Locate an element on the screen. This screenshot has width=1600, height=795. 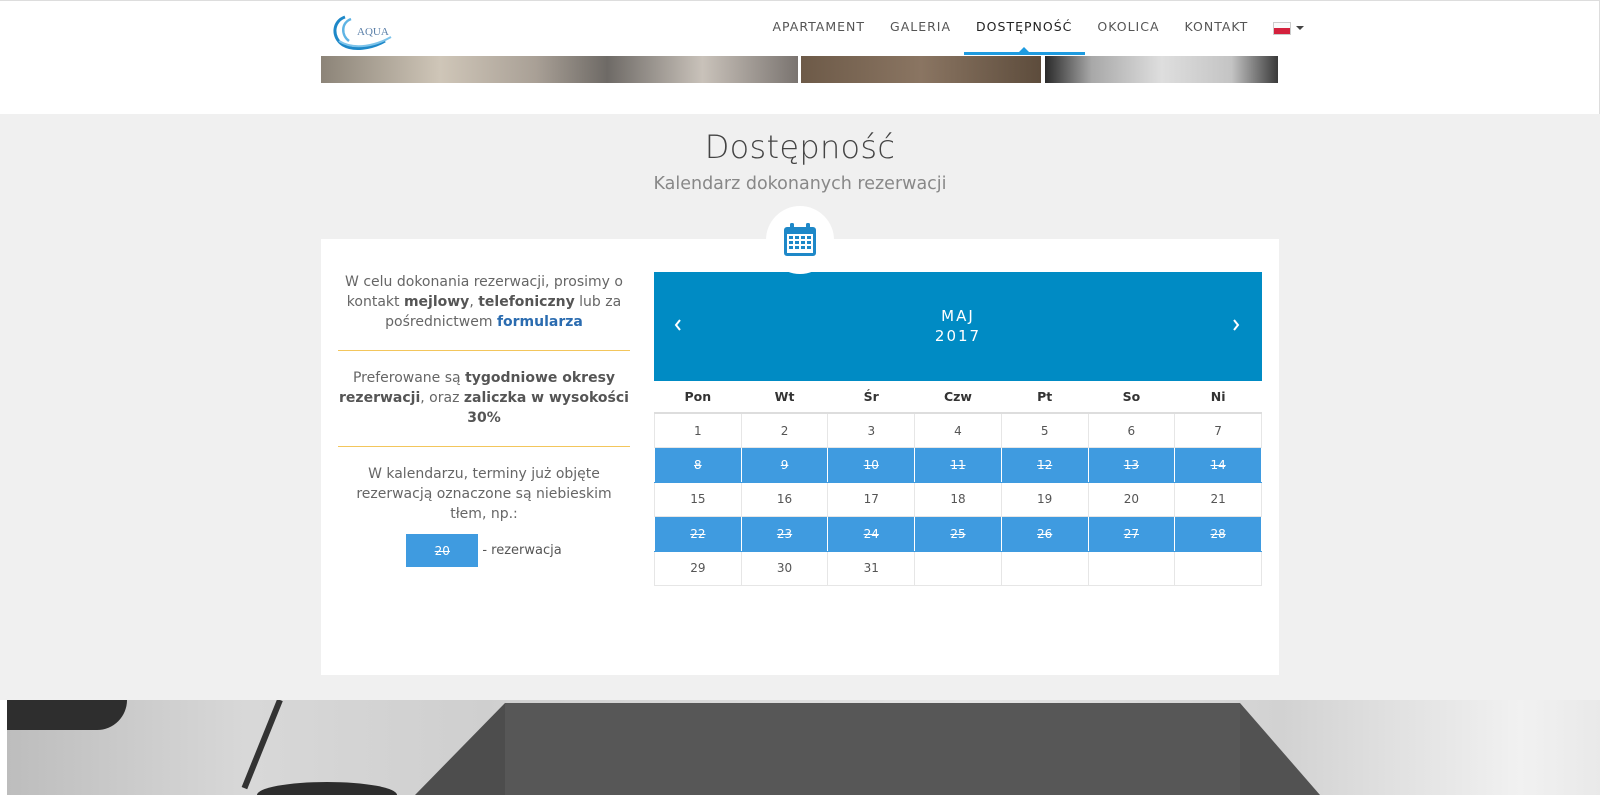
calendar-week-row: 8 9 10 11 12 13 14 is located at coordinates (958, 465).